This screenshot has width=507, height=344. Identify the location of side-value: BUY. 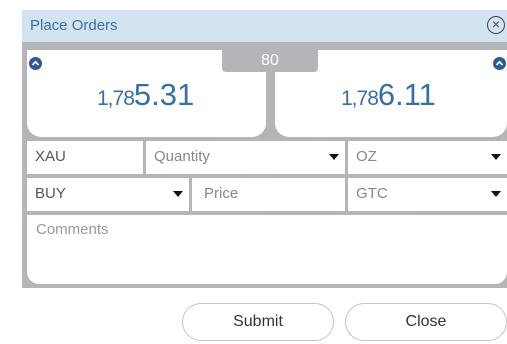
(50, 193).